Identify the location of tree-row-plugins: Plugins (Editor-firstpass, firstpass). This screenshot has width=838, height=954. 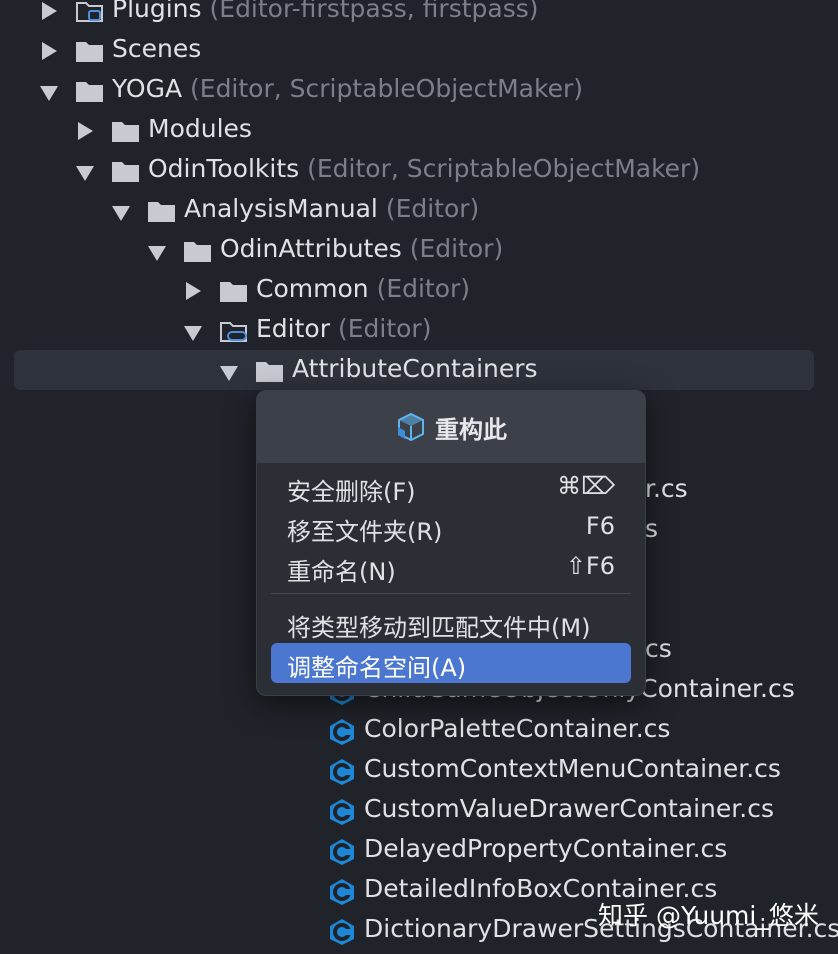
(419, 16).